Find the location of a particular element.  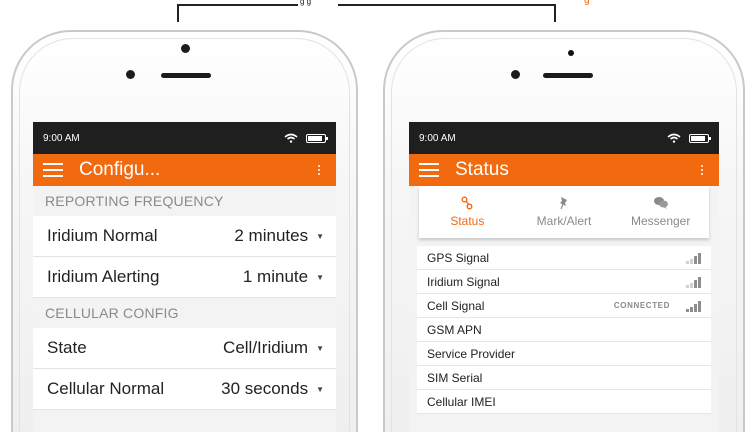

status-label: GSM APN is located at coordinates (454, 329).